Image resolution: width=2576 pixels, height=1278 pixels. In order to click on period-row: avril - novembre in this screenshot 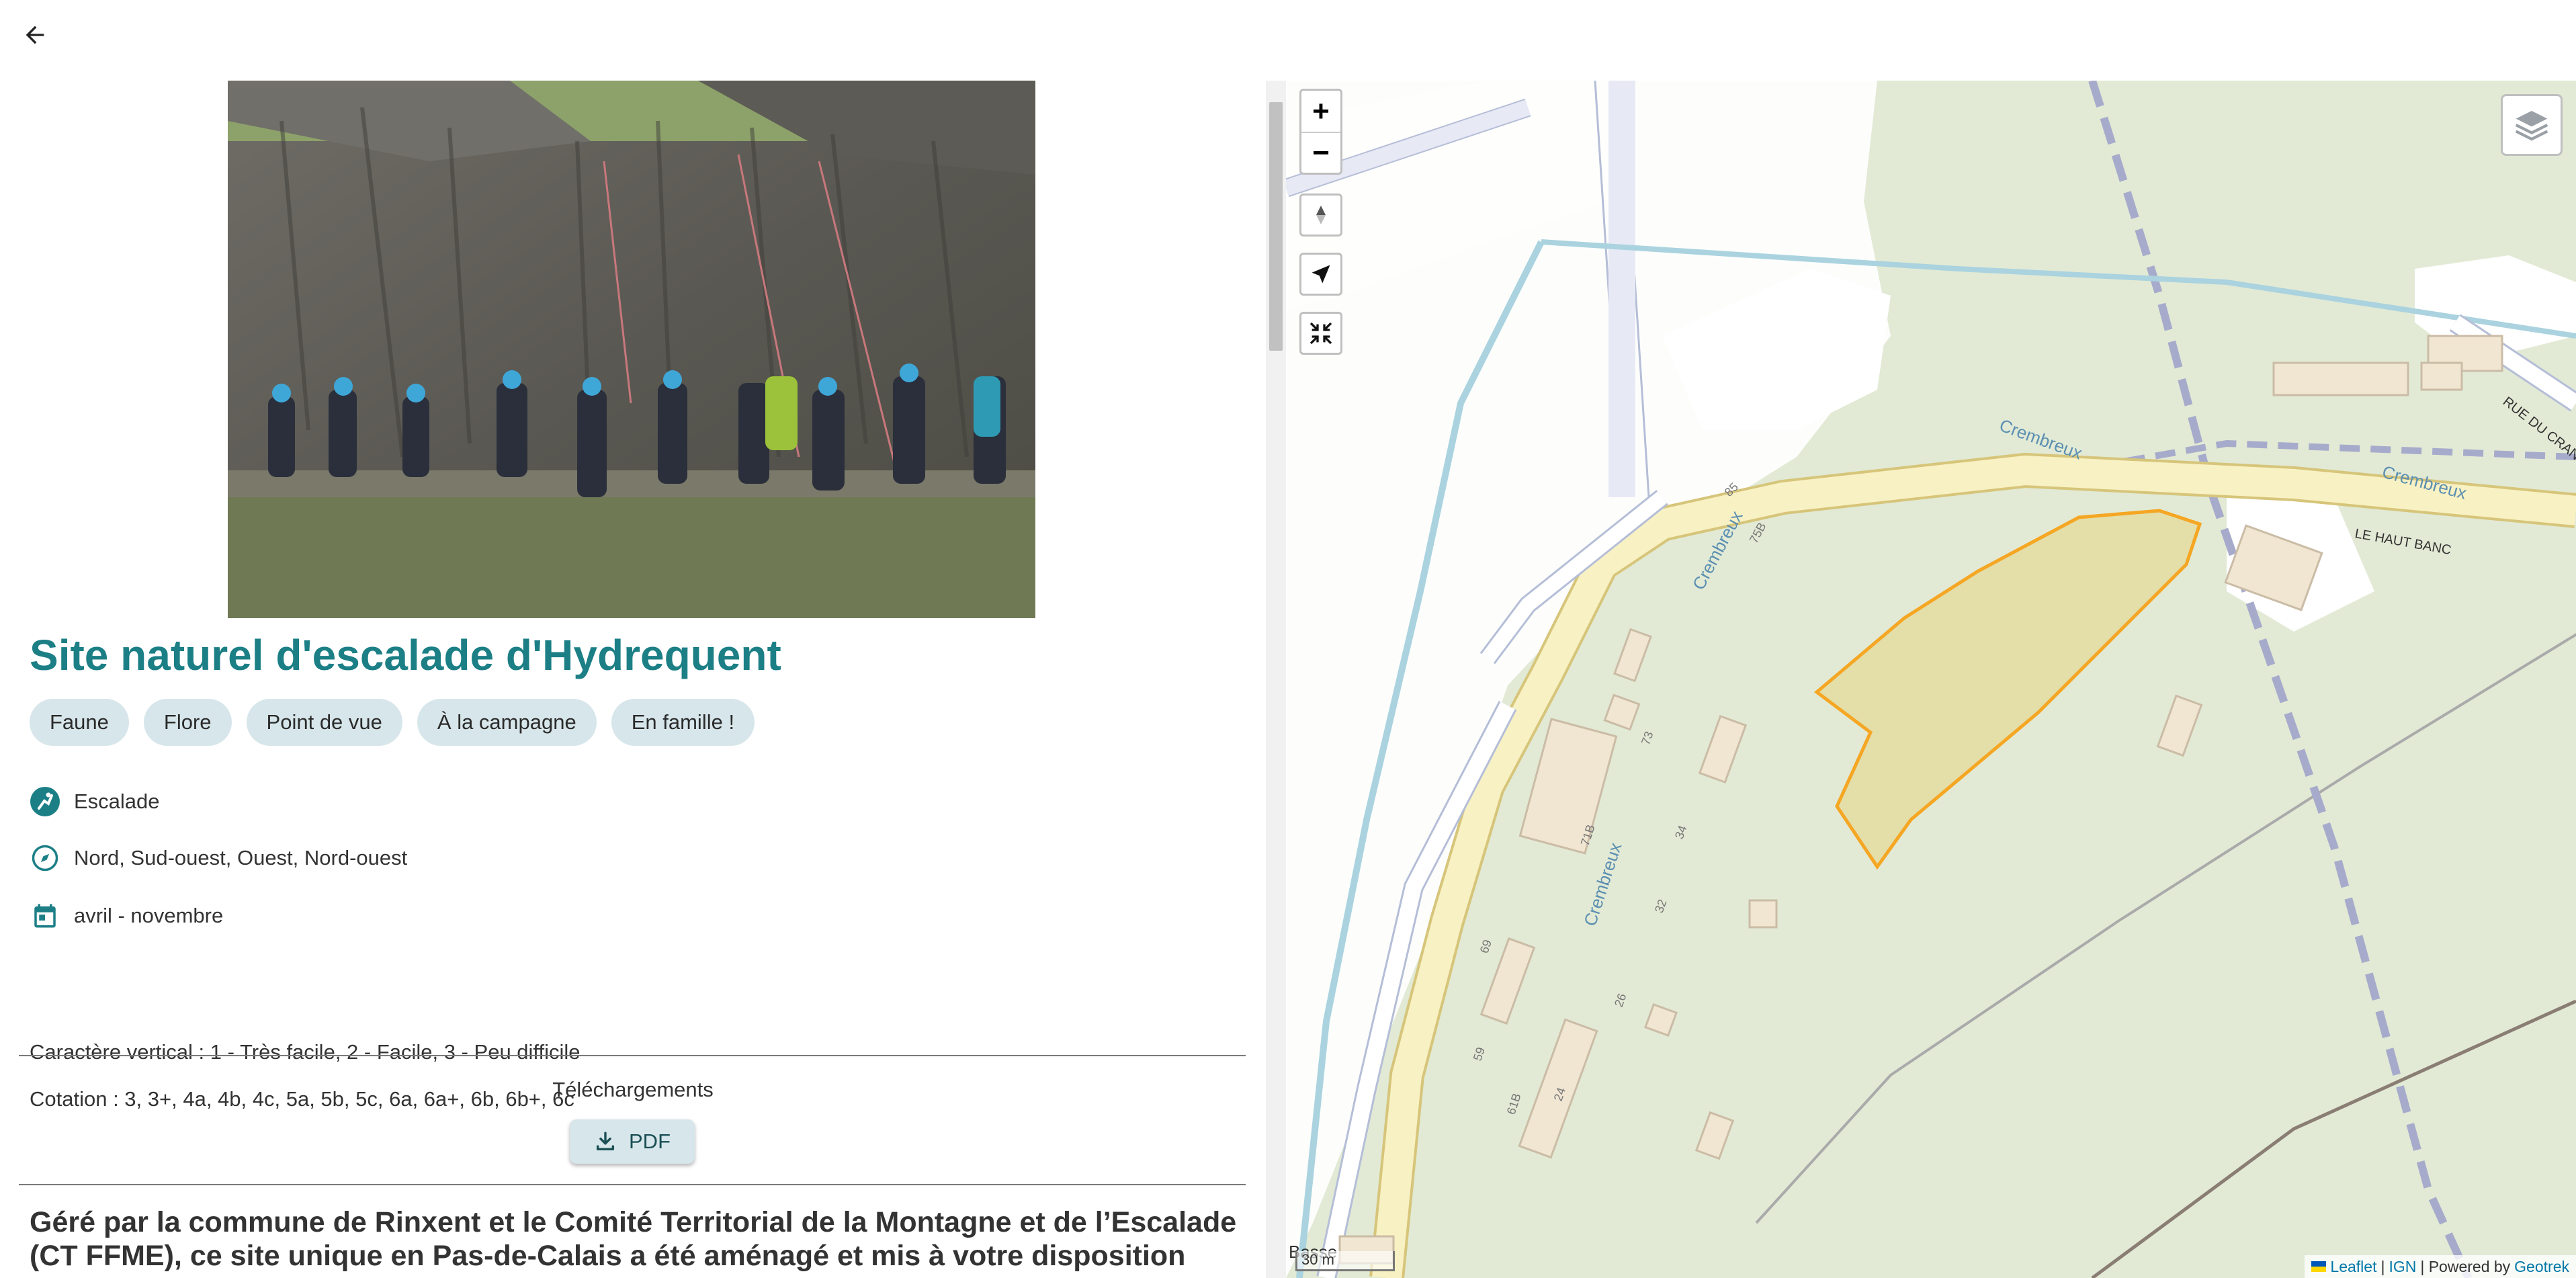, I will do `click(126, 916)`.